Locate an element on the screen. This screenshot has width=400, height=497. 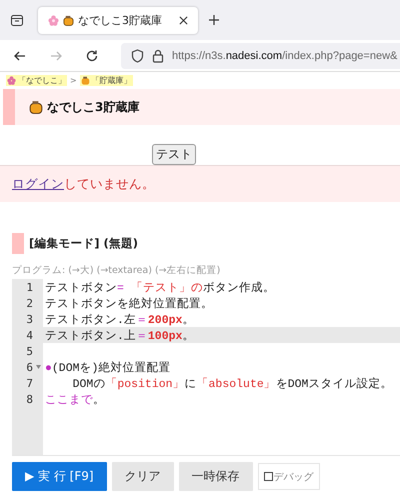
code-line: テストボタンを絶対位置配置。 is located at coordinates (128, 303).